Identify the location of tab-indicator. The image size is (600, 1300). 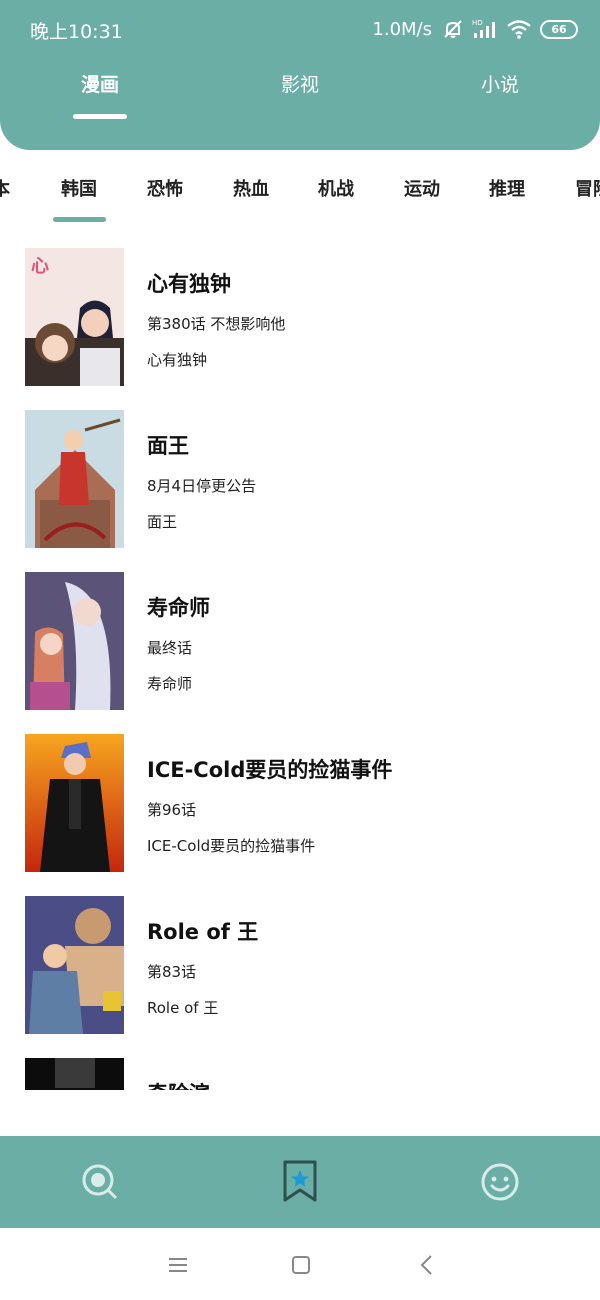
(100, 116).